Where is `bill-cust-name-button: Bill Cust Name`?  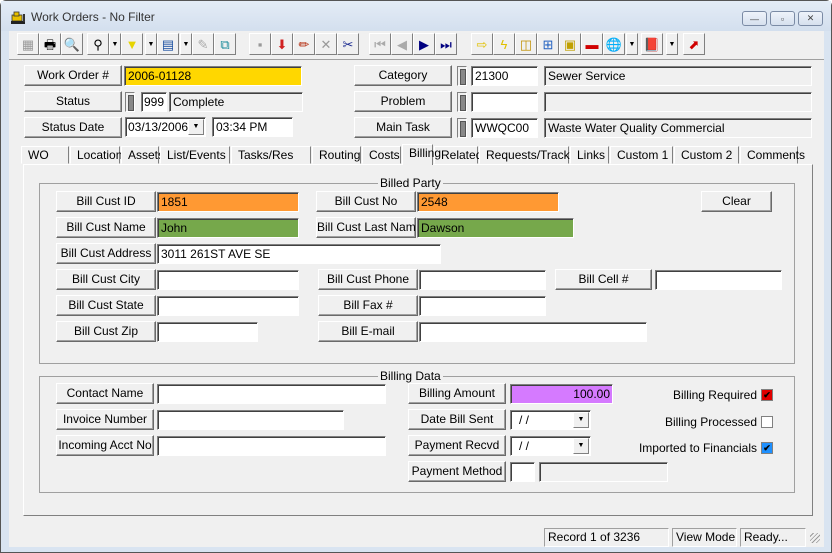 bill-cust-name-button: Bill Cust Name is located at coordinates (106, 227).